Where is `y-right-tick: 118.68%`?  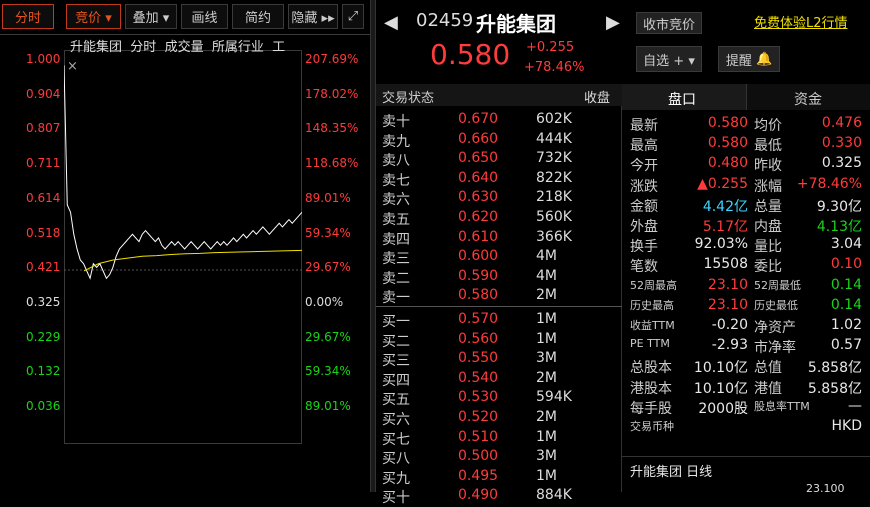 y-right-tick: 118.68% is located at coordinates (332, 163).